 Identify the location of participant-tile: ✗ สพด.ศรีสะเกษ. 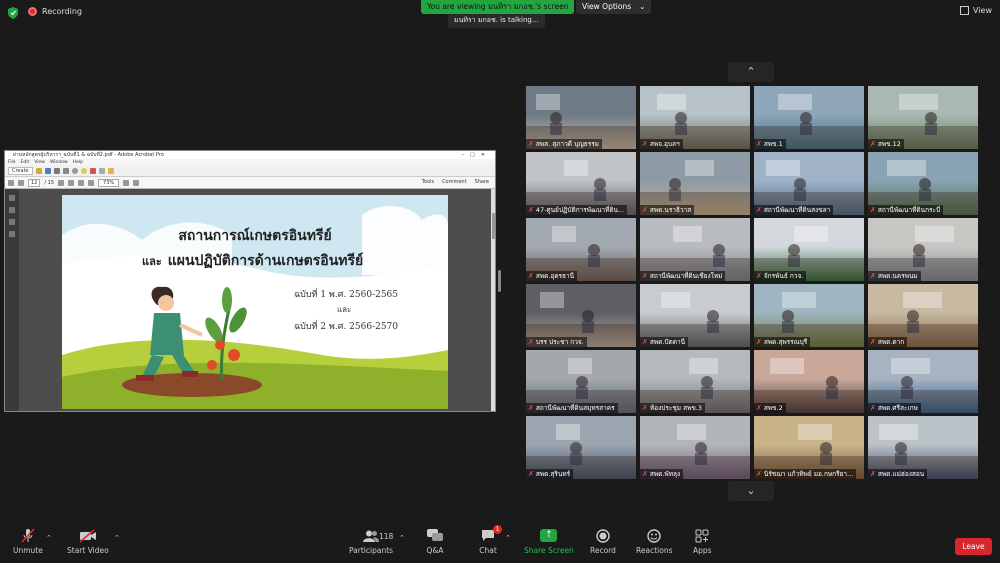
(923, 381).